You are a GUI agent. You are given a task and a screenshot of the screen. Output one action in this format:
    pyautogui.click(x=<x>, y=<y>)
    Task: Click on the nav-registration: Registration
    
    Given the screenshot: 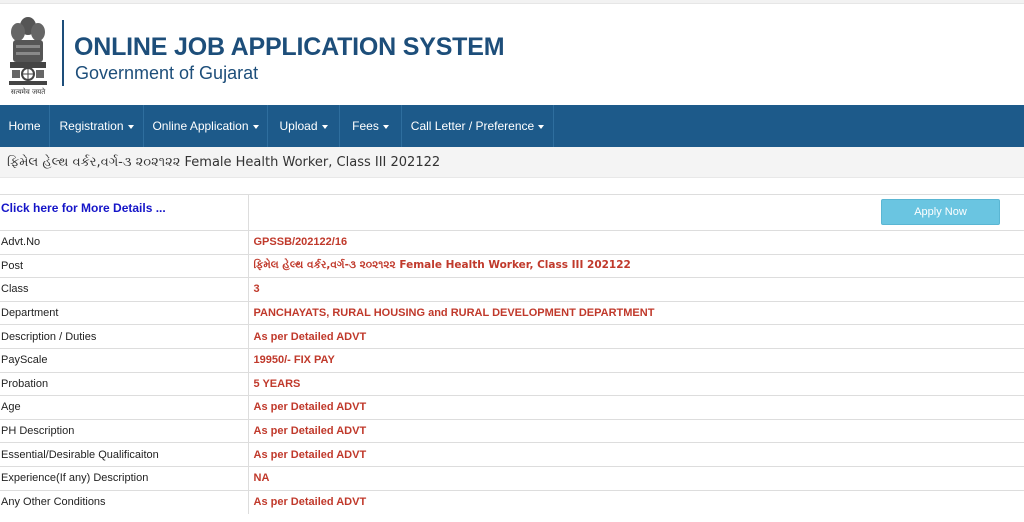 What is the action you would take?
    pyautogui.click(x=97, y=126)
    